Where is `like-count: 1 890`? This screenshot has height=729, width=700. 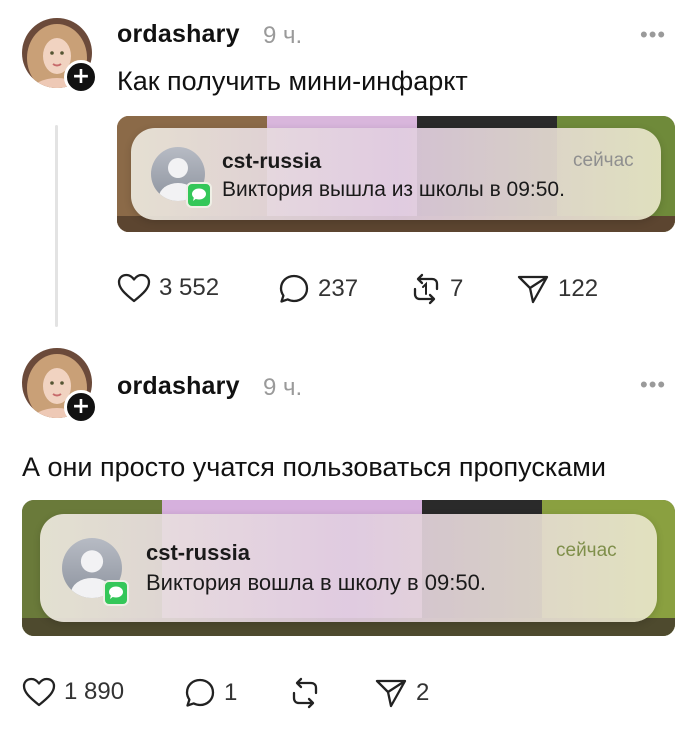
like-count: 1 890 is located at coordinates (94, 691).